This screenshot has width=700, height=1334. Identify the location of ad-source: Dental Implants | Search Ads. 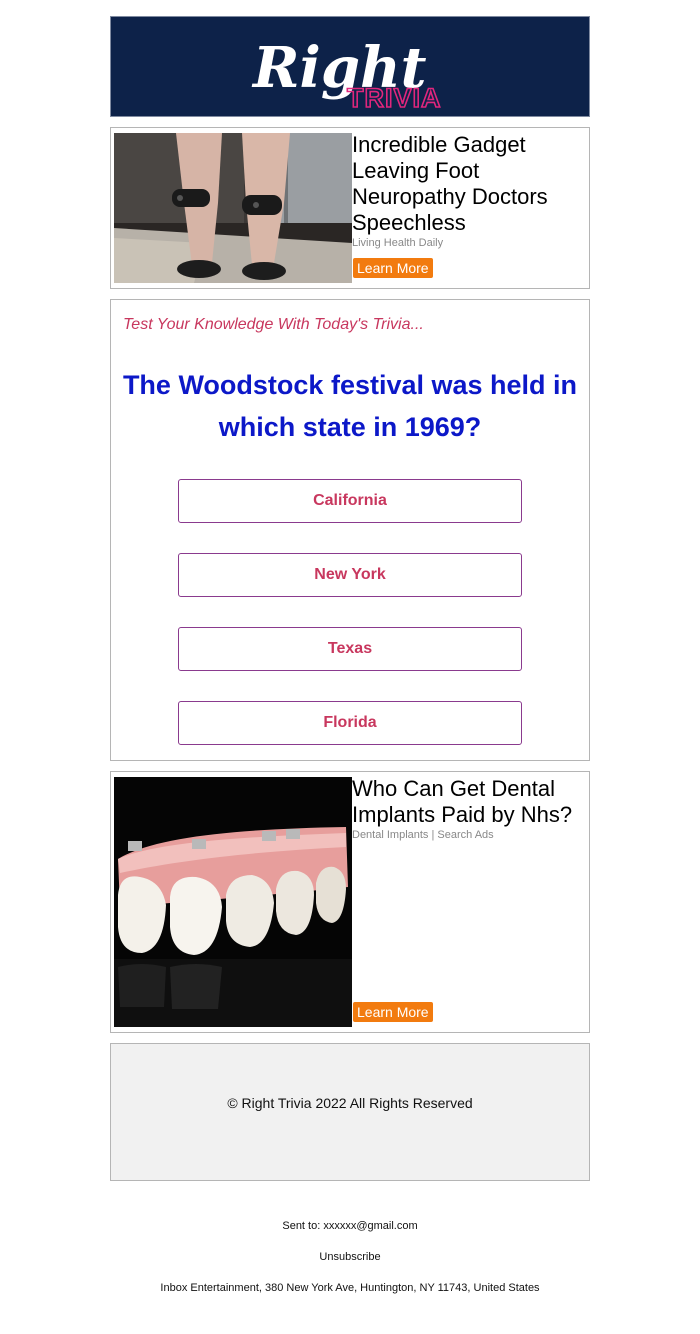
(423, 835).